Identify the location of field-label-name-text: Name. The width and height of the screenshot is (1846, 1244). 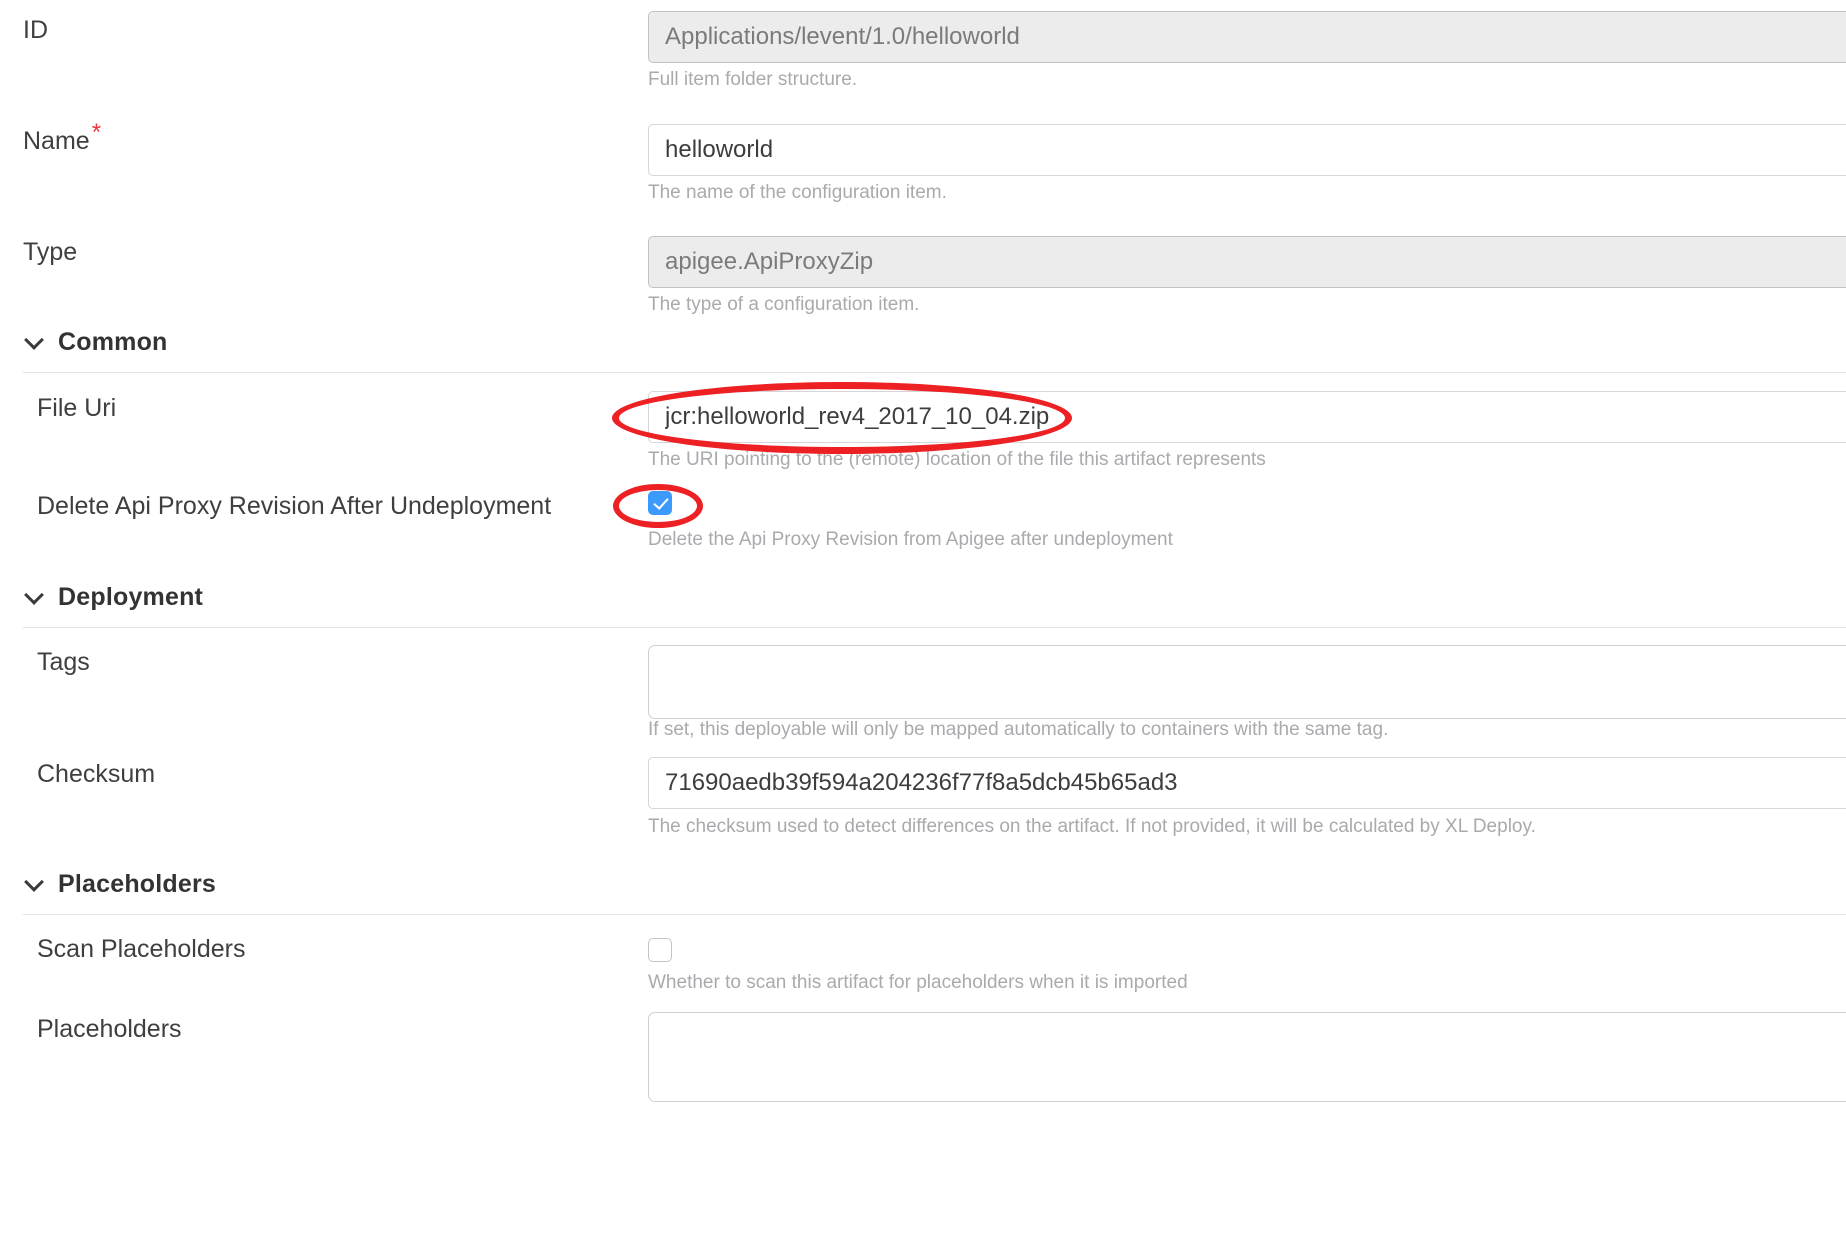
(56, 141).